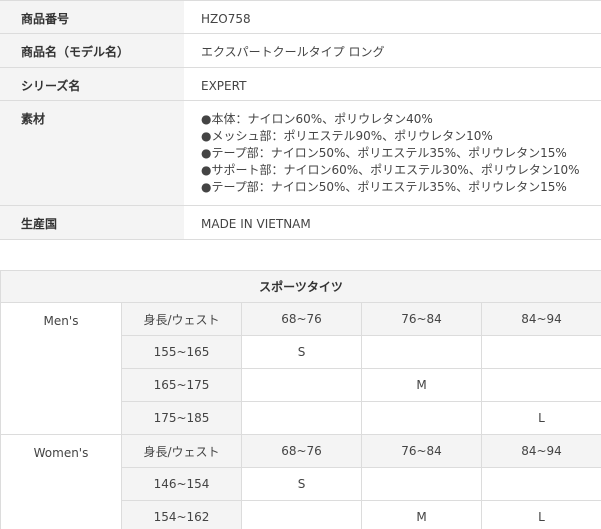  I want to click on material-line: ●サポート部：ナイロン60%、ポリエステル30%、ポリウレタン10%, so click(390, 170).